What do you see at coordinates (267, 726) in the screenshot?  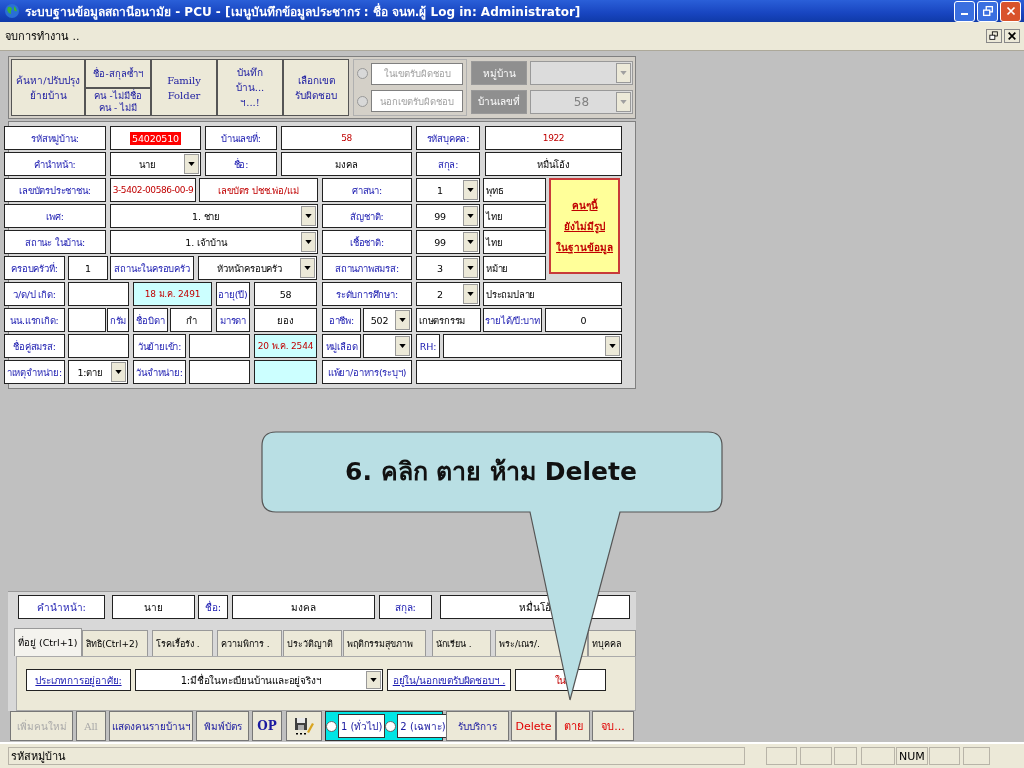 I see `action-button: OP` at bounding box center [267, 726].